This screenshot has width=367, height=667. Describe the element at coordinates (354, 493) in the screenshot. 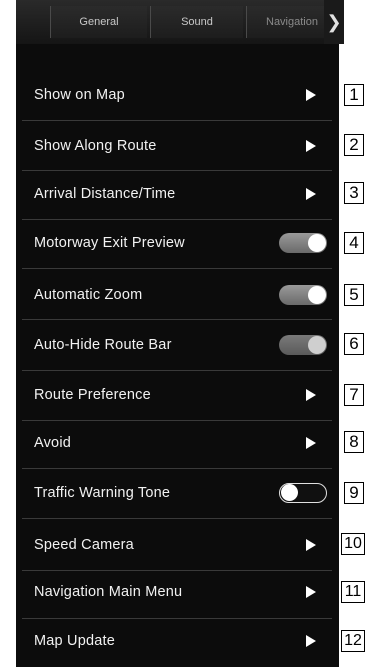

I see `callout-badge: 9` at that location.